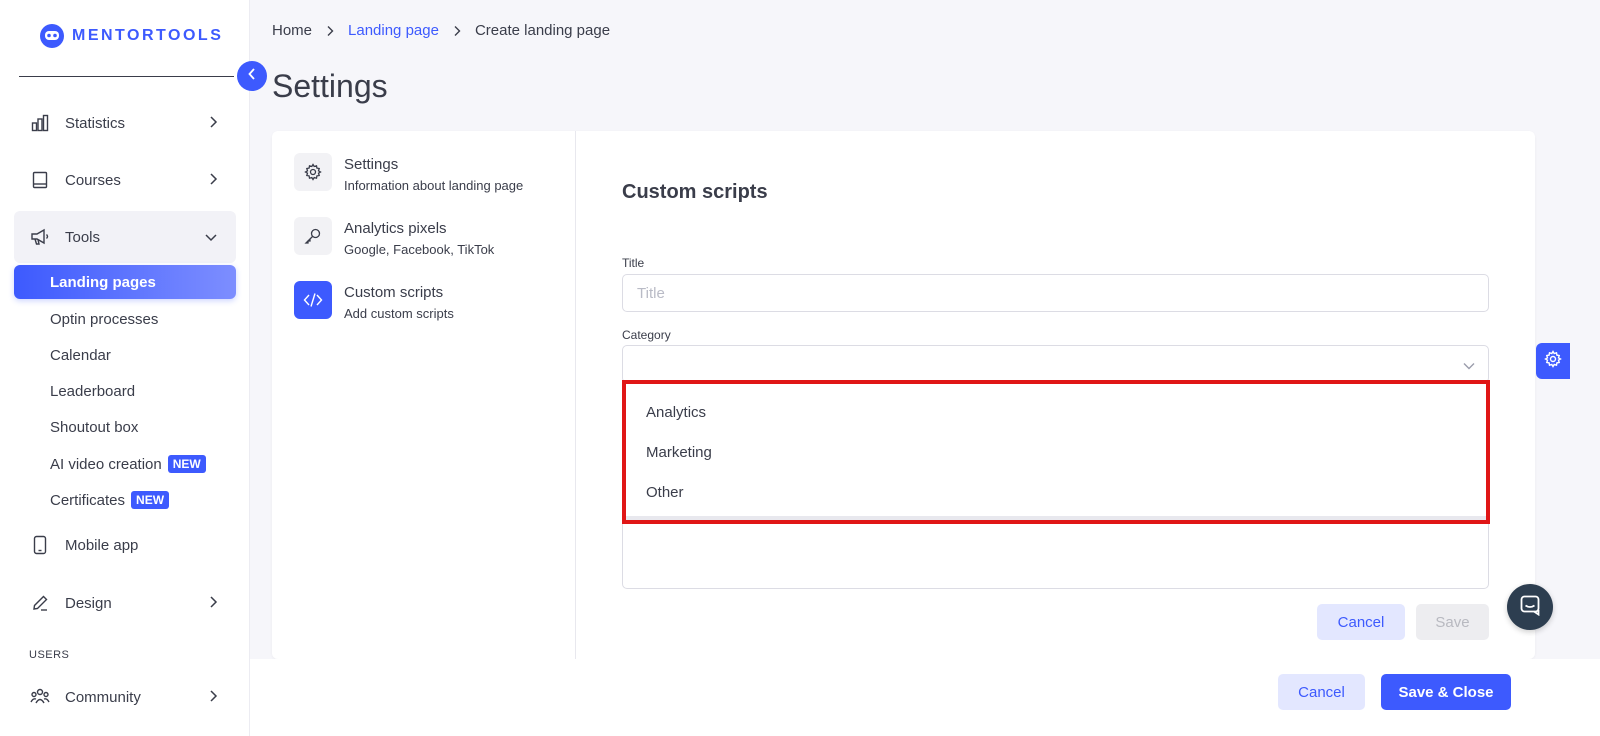  I want to click on tab-subtitle: Add custom scripts, so click(399, 313).